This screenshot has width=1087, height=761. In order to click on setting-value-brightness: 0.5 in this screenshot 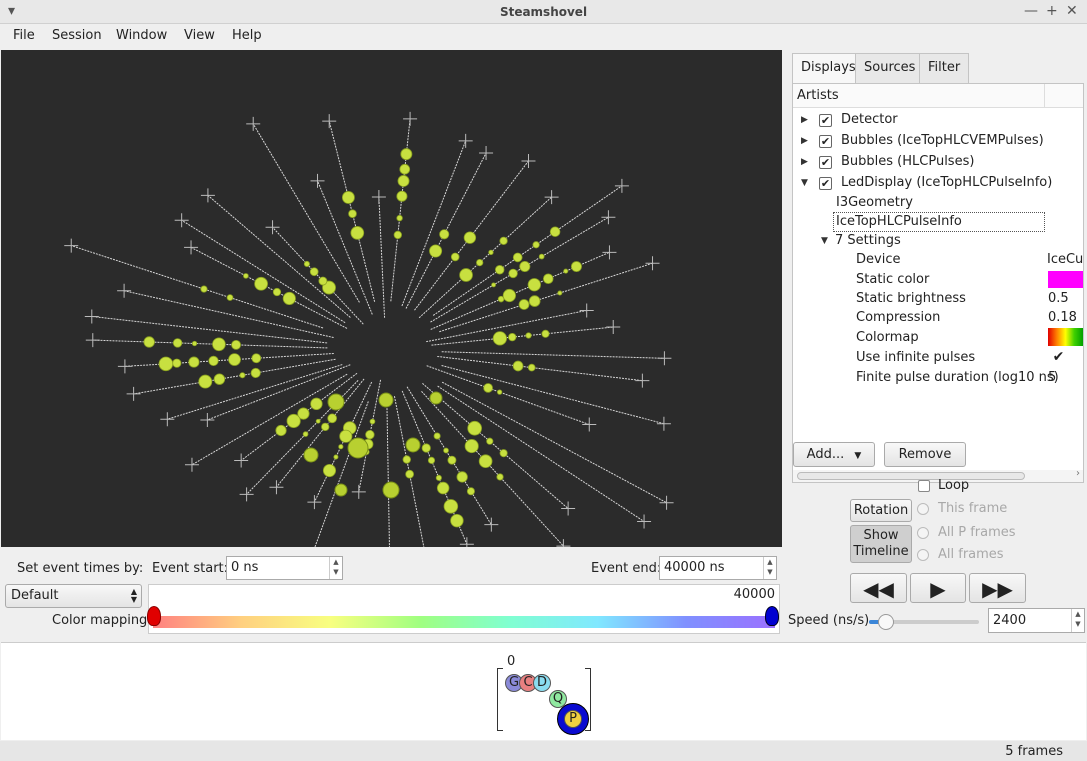, I will do `click(1058, 301)`.